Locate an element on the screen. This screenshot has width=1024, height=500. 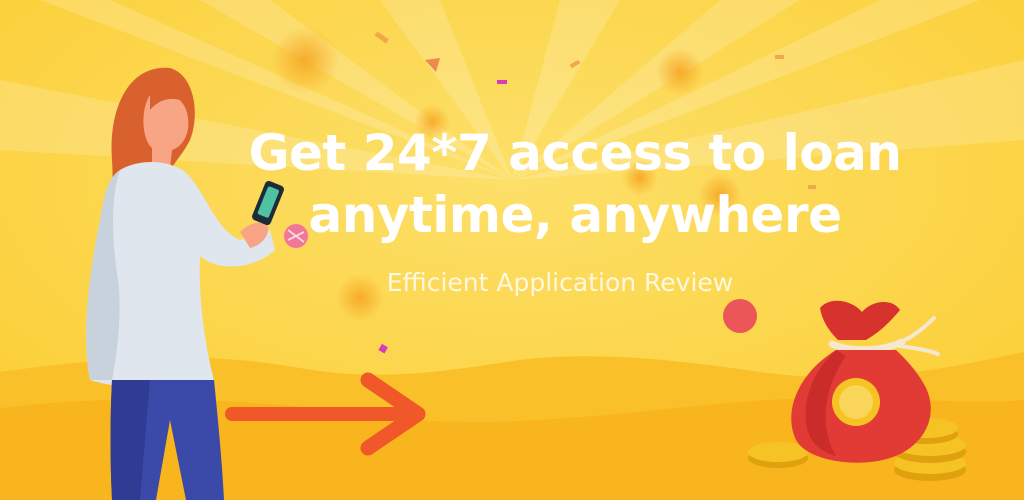
headline-line-2: anytime, anywhere is located at coordinates (575, 215).